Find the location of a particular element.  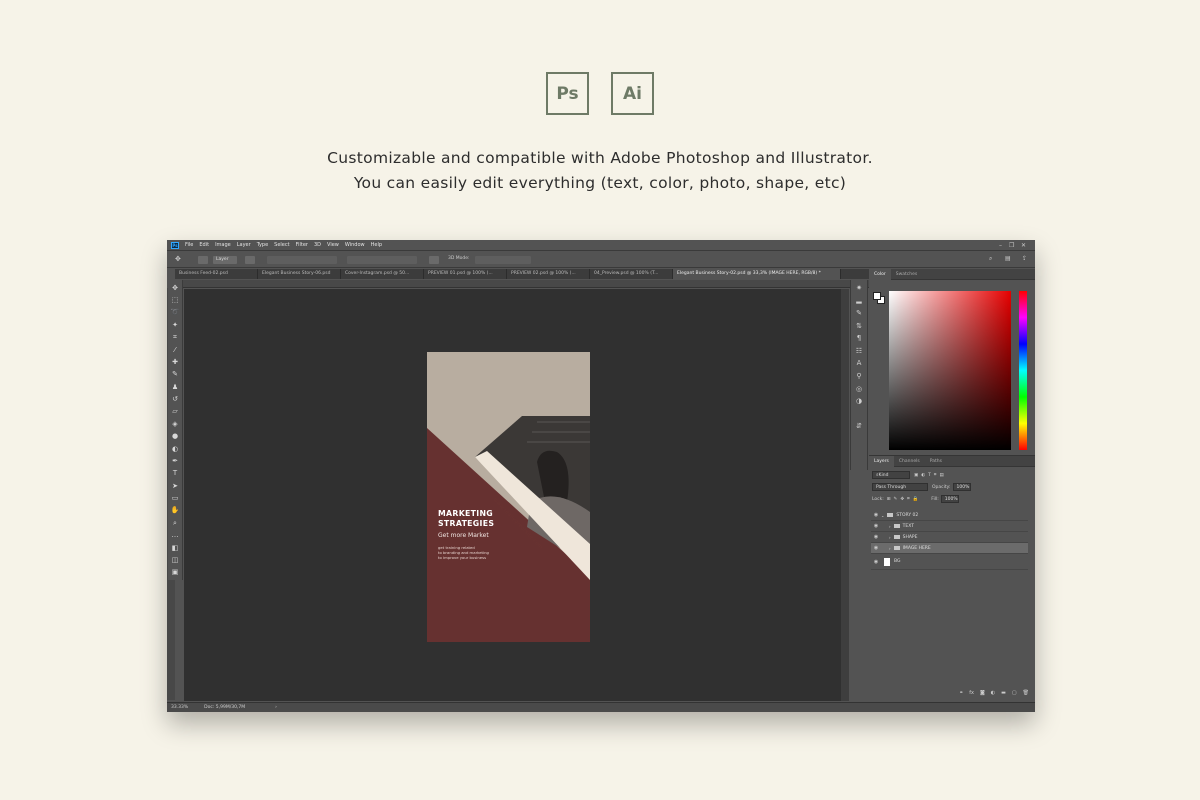

brush-panel-icon: ✎ is located at coordinates (859, 313).